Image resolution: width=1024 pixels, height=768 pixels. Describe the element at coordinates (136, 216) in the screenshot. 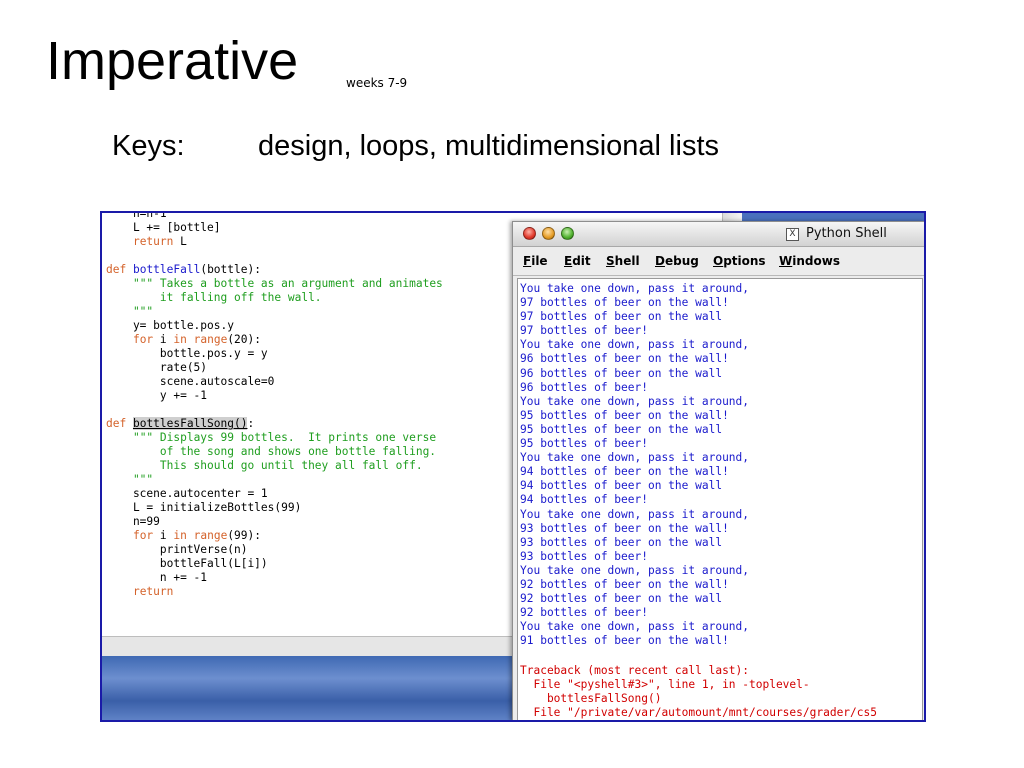

I see `code-line: n=n-1` at that location.